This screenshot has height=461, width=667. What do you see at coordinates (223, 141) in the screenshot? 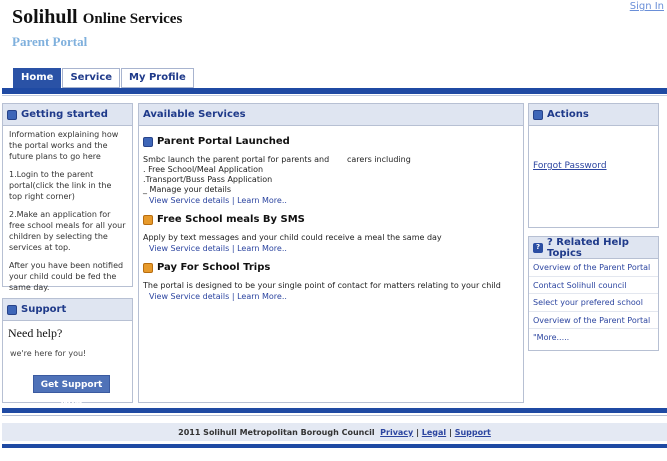
I see `service-title-text: Parent Portal Launched` at bounding box center [223, 141].